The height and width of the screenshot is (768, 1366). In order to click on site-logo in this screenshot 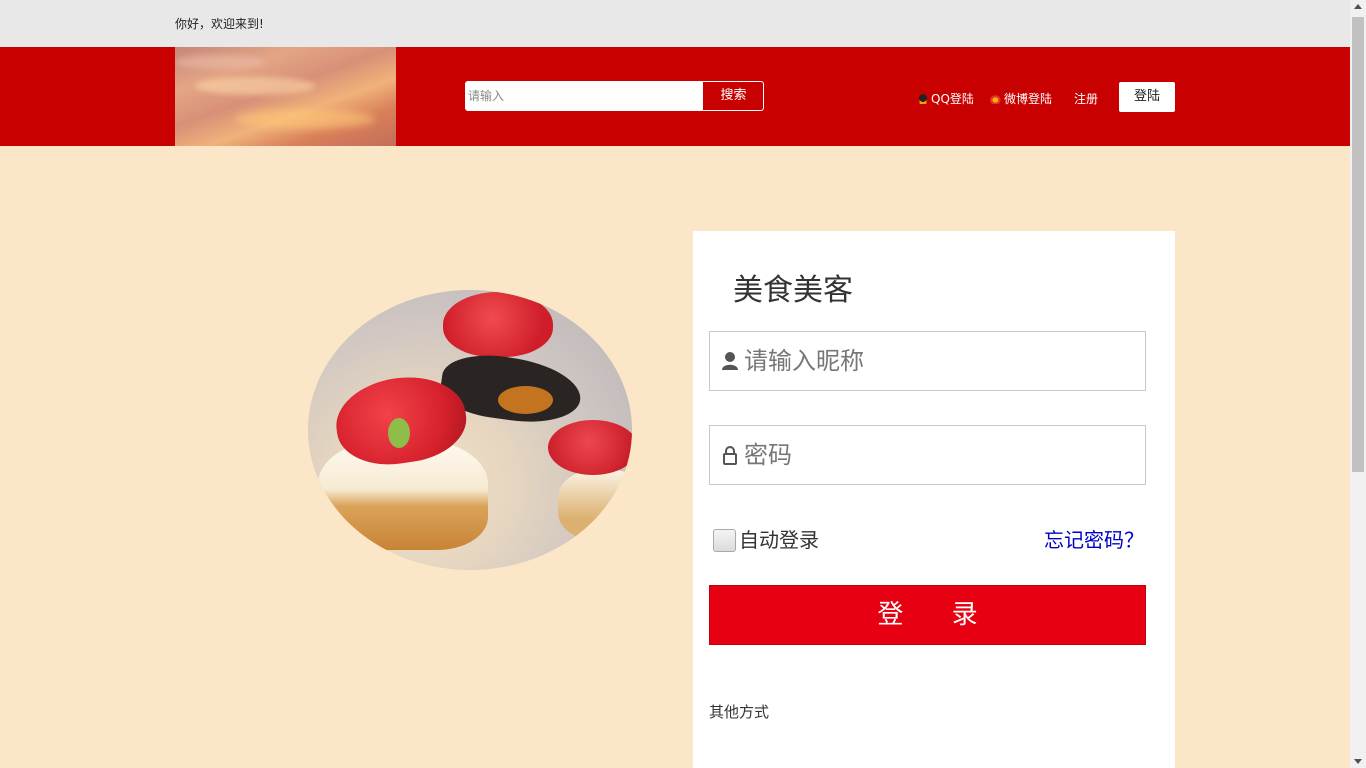, I will do `click(285, 96)`.